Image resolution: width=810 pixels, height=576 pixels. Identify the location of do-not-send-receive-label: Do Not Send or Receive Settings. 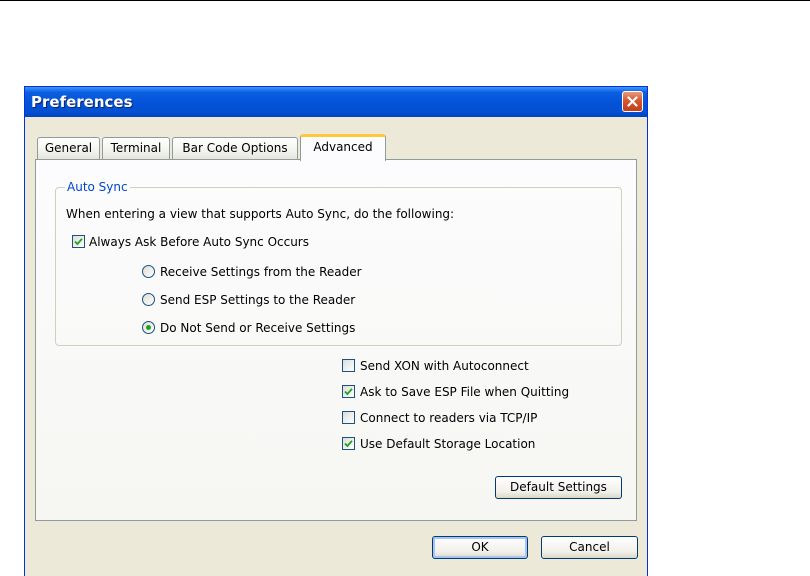
(257, 328).